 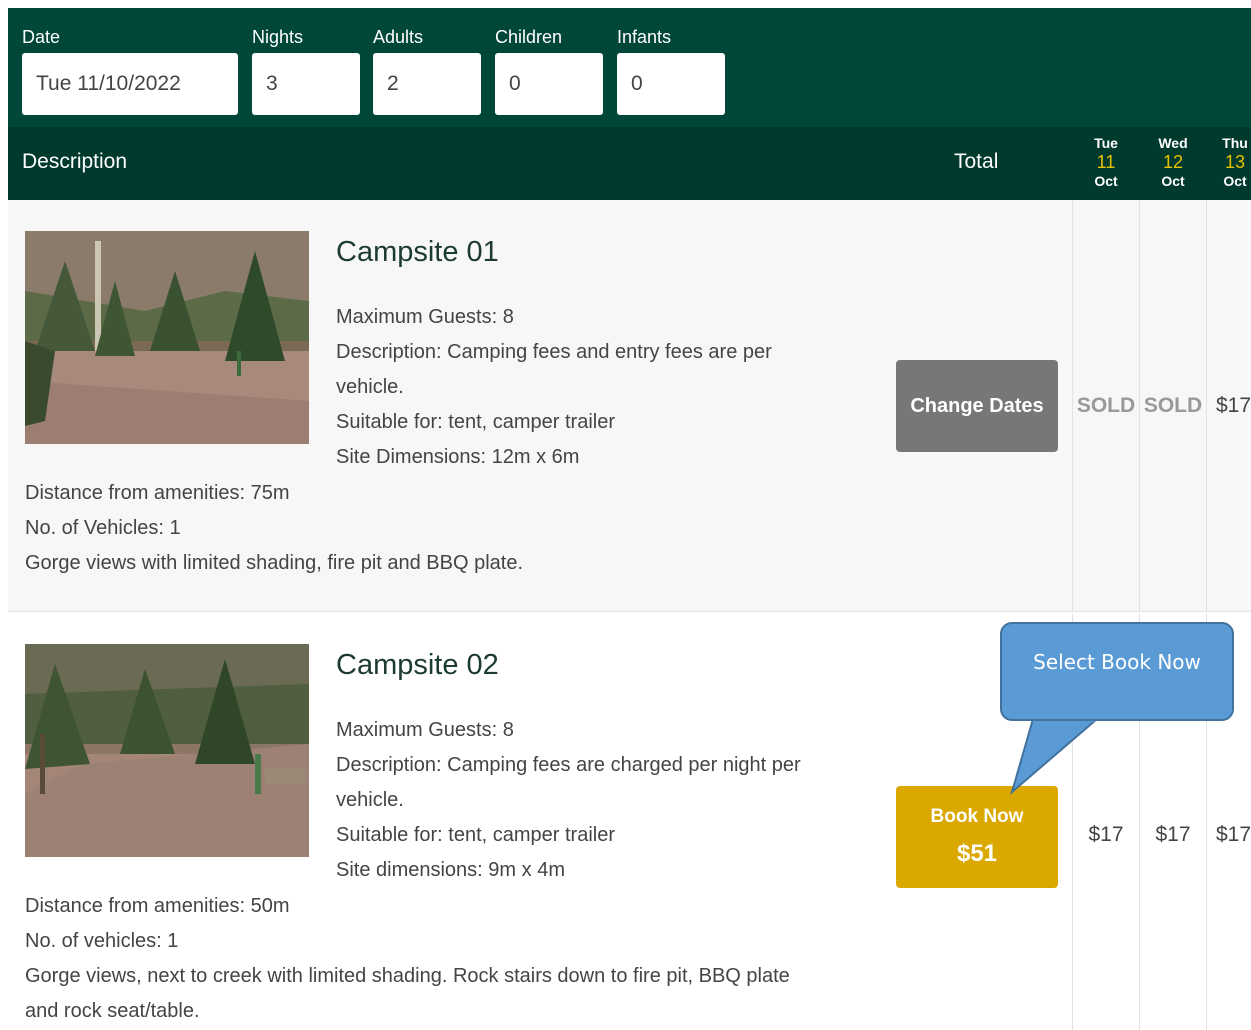 What do you see at coordinates (103, 528) in the screenshot?
I see `vehicles: No. of Vehicles: 1` at bounding box center [103, 528].